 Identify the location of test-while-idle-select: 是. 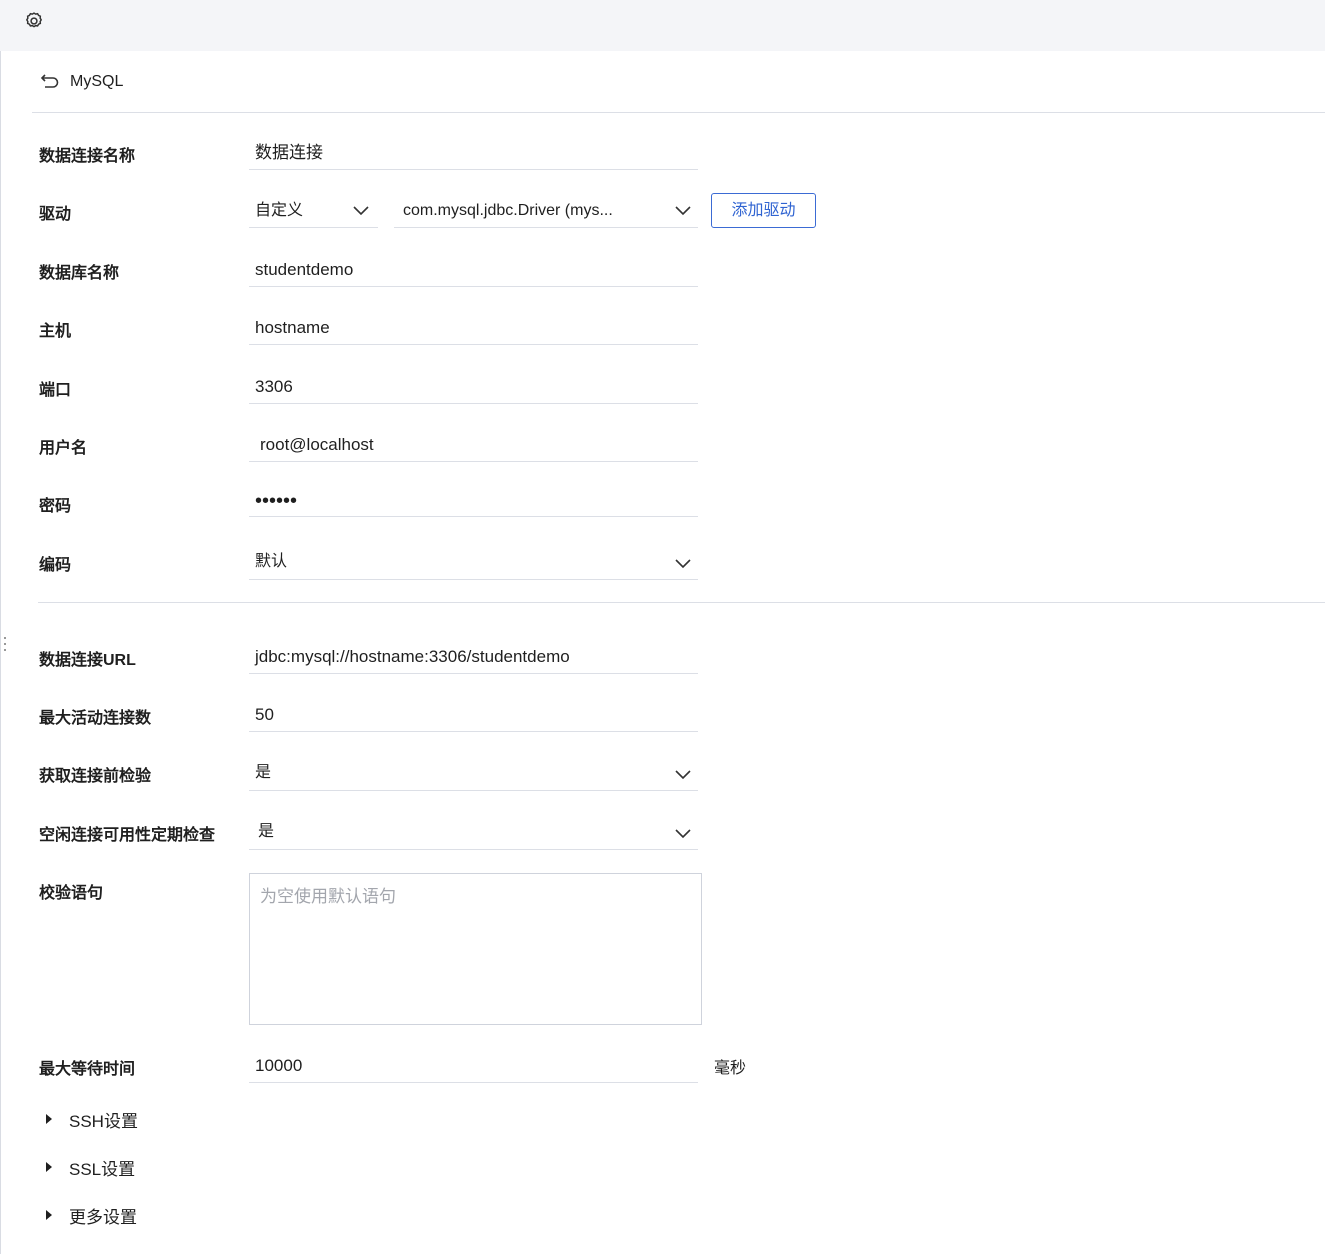
(473, 832).